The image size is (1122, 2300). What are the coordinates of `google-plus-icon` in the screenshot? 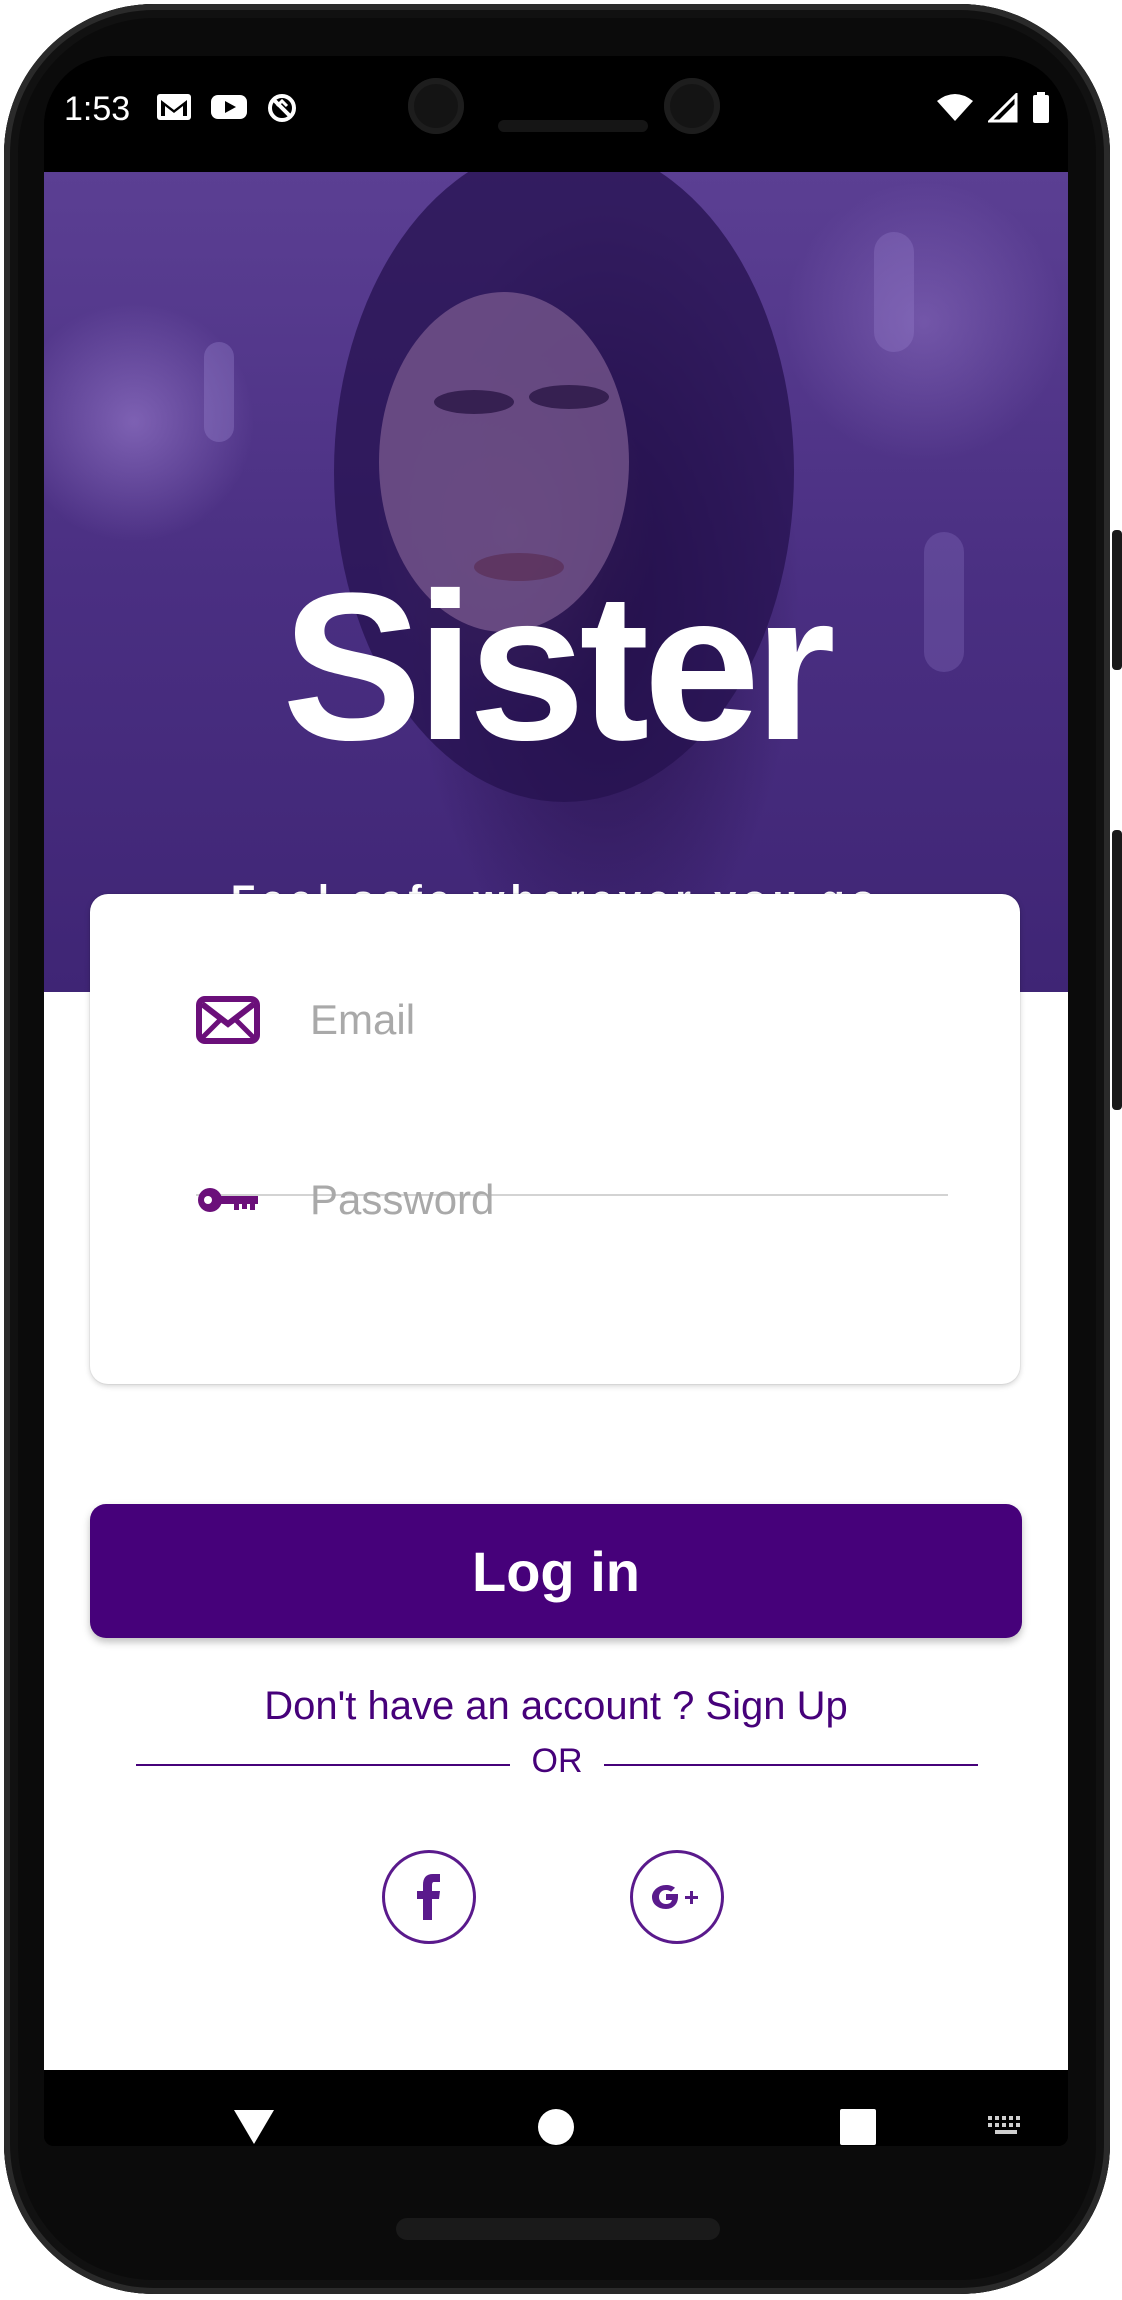 It's located at (675, 1897).